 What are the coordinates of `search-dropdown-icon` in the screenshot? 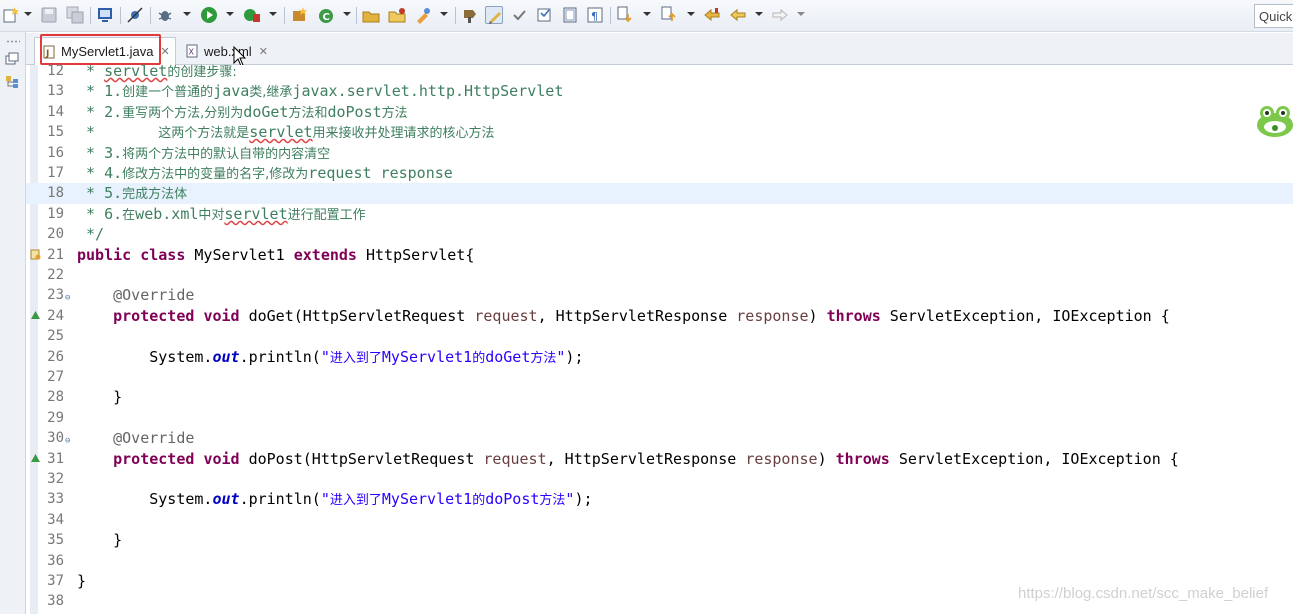 It's located at (444, 14).